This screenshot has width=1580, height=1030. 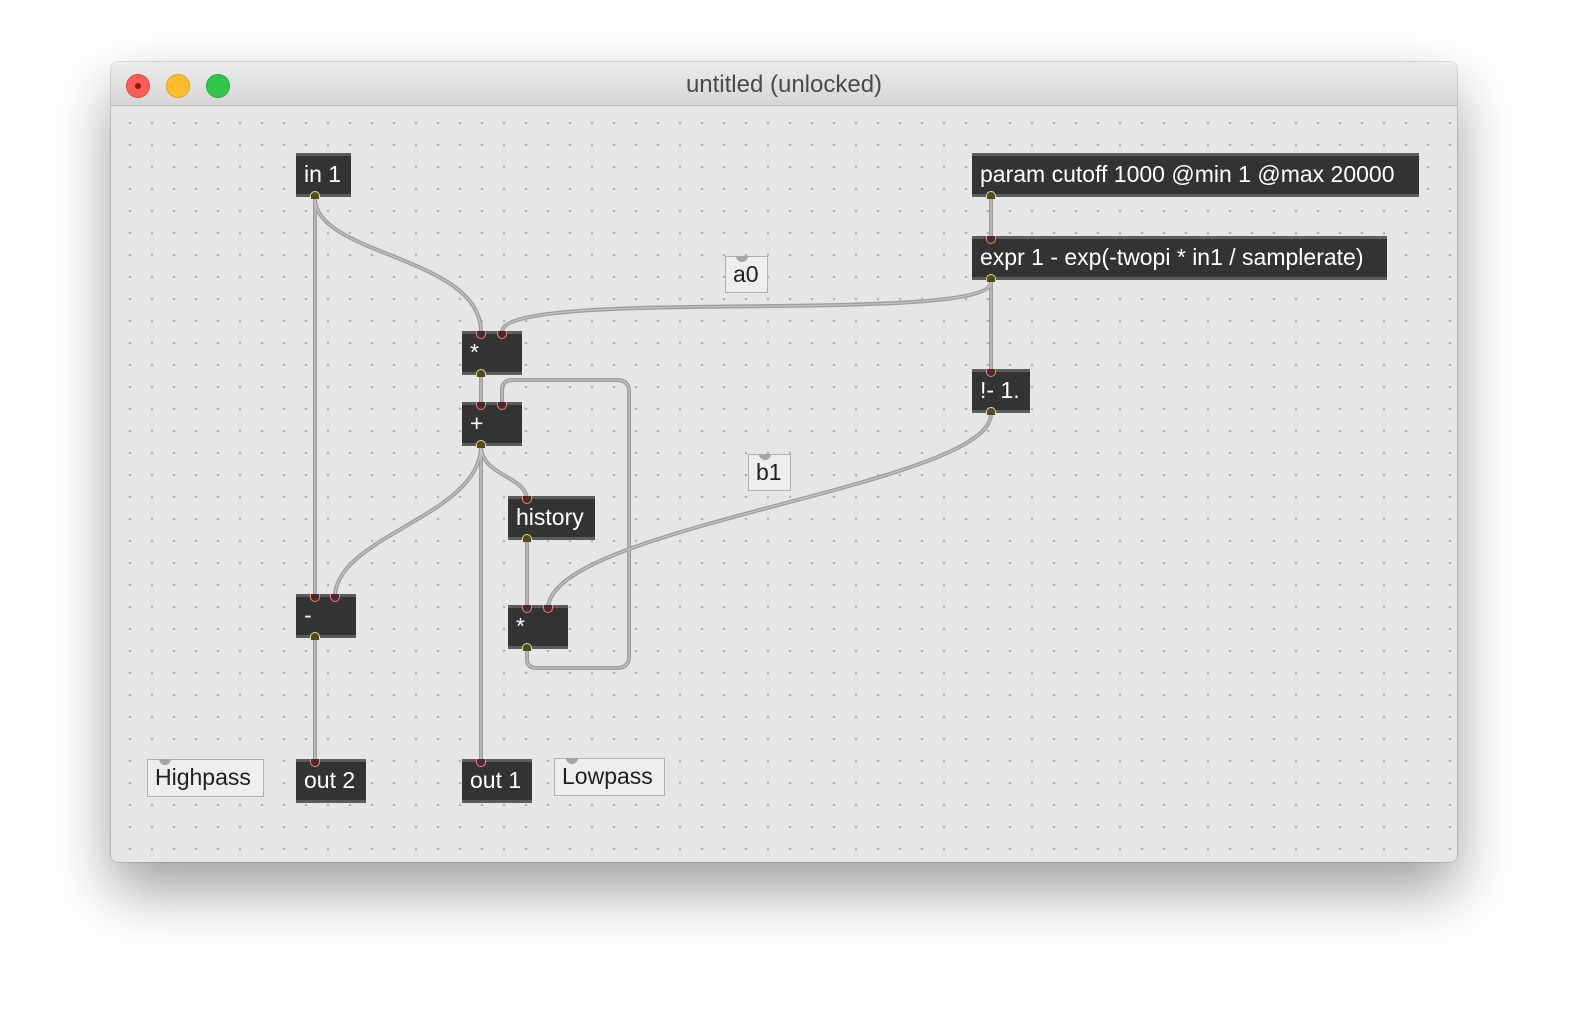 What do you see at coordinates (769, 511) in the screenshot?
I see `cord-invert-to-mul2` at bounding box center [769, 511].